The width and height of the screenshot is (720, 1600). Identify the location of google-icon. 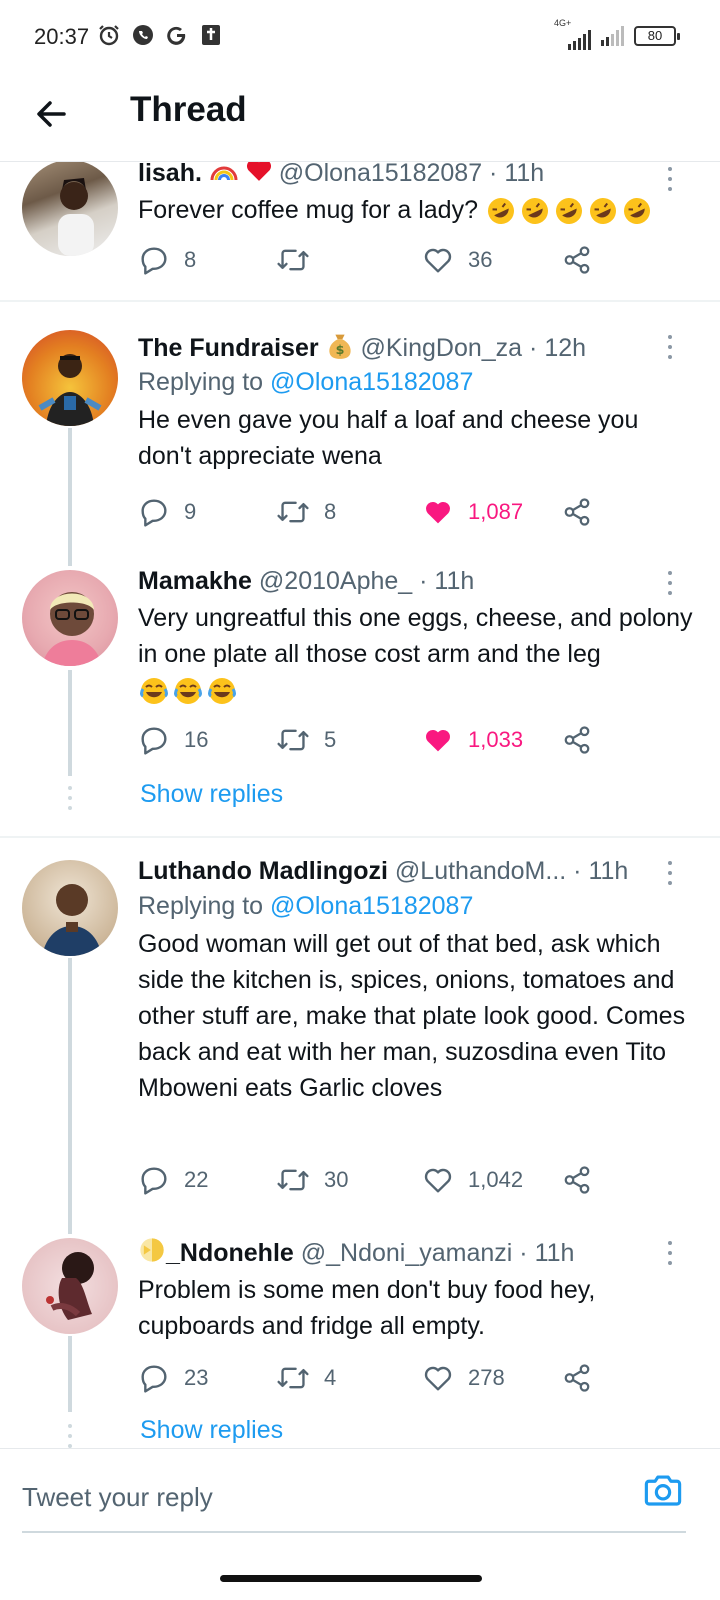
(177, 35).